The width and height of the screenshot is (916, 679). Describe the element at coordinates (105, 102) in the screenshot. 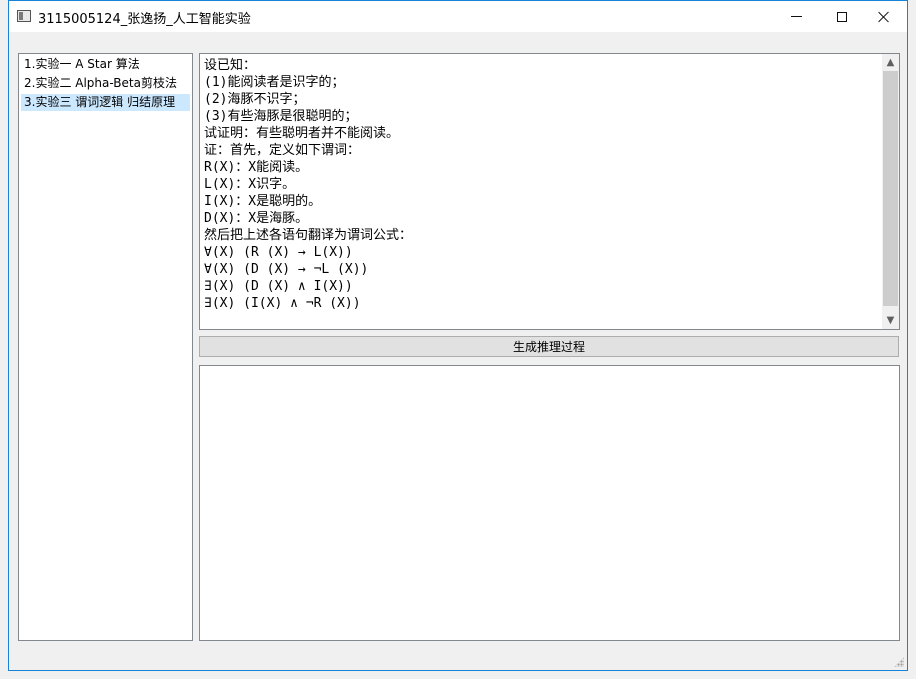

I see `list-item-experiment-3: 3.实验三 谓词逻辑 归结原理` at that location.